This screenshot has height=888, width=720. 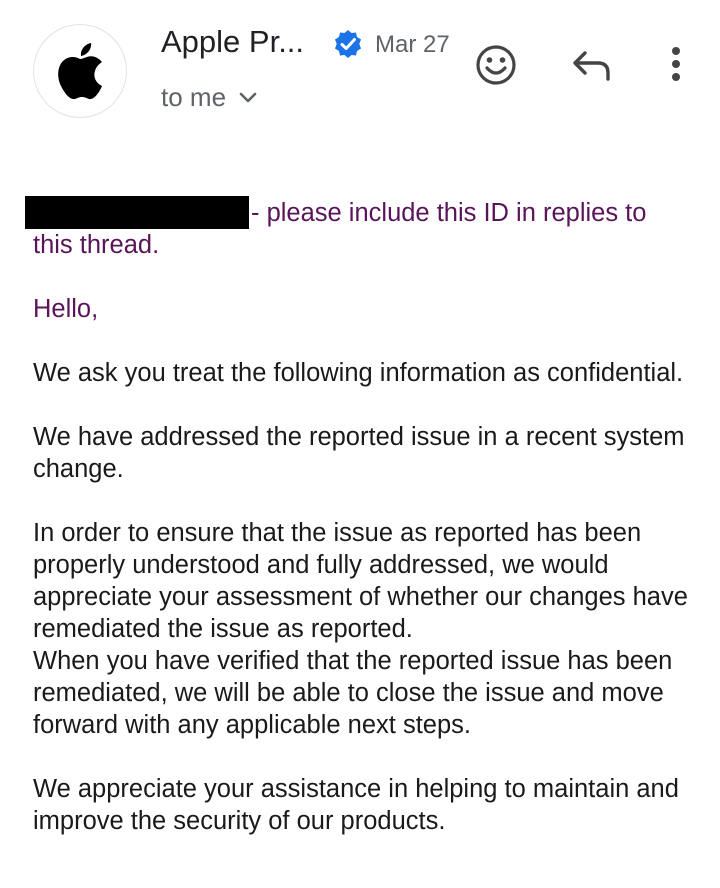 What do you see at coordinates (137, 212) in the screenshot?
I see `redacted-id` at bounding box center [137, 212].